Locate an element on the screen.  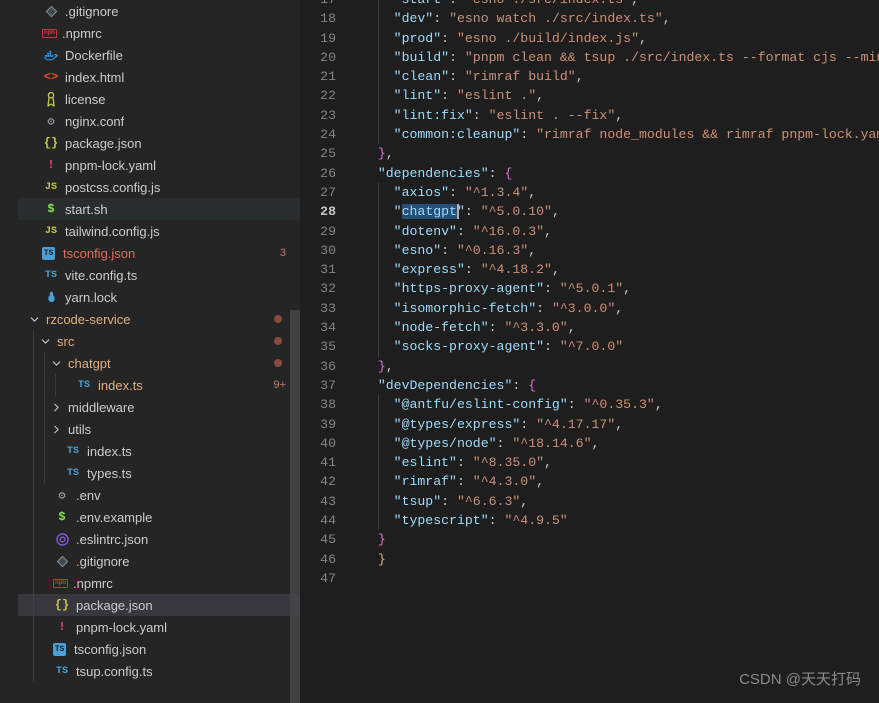
code-text: "start": "esno ./src/index.ts", is located at coordinates (616, 4).